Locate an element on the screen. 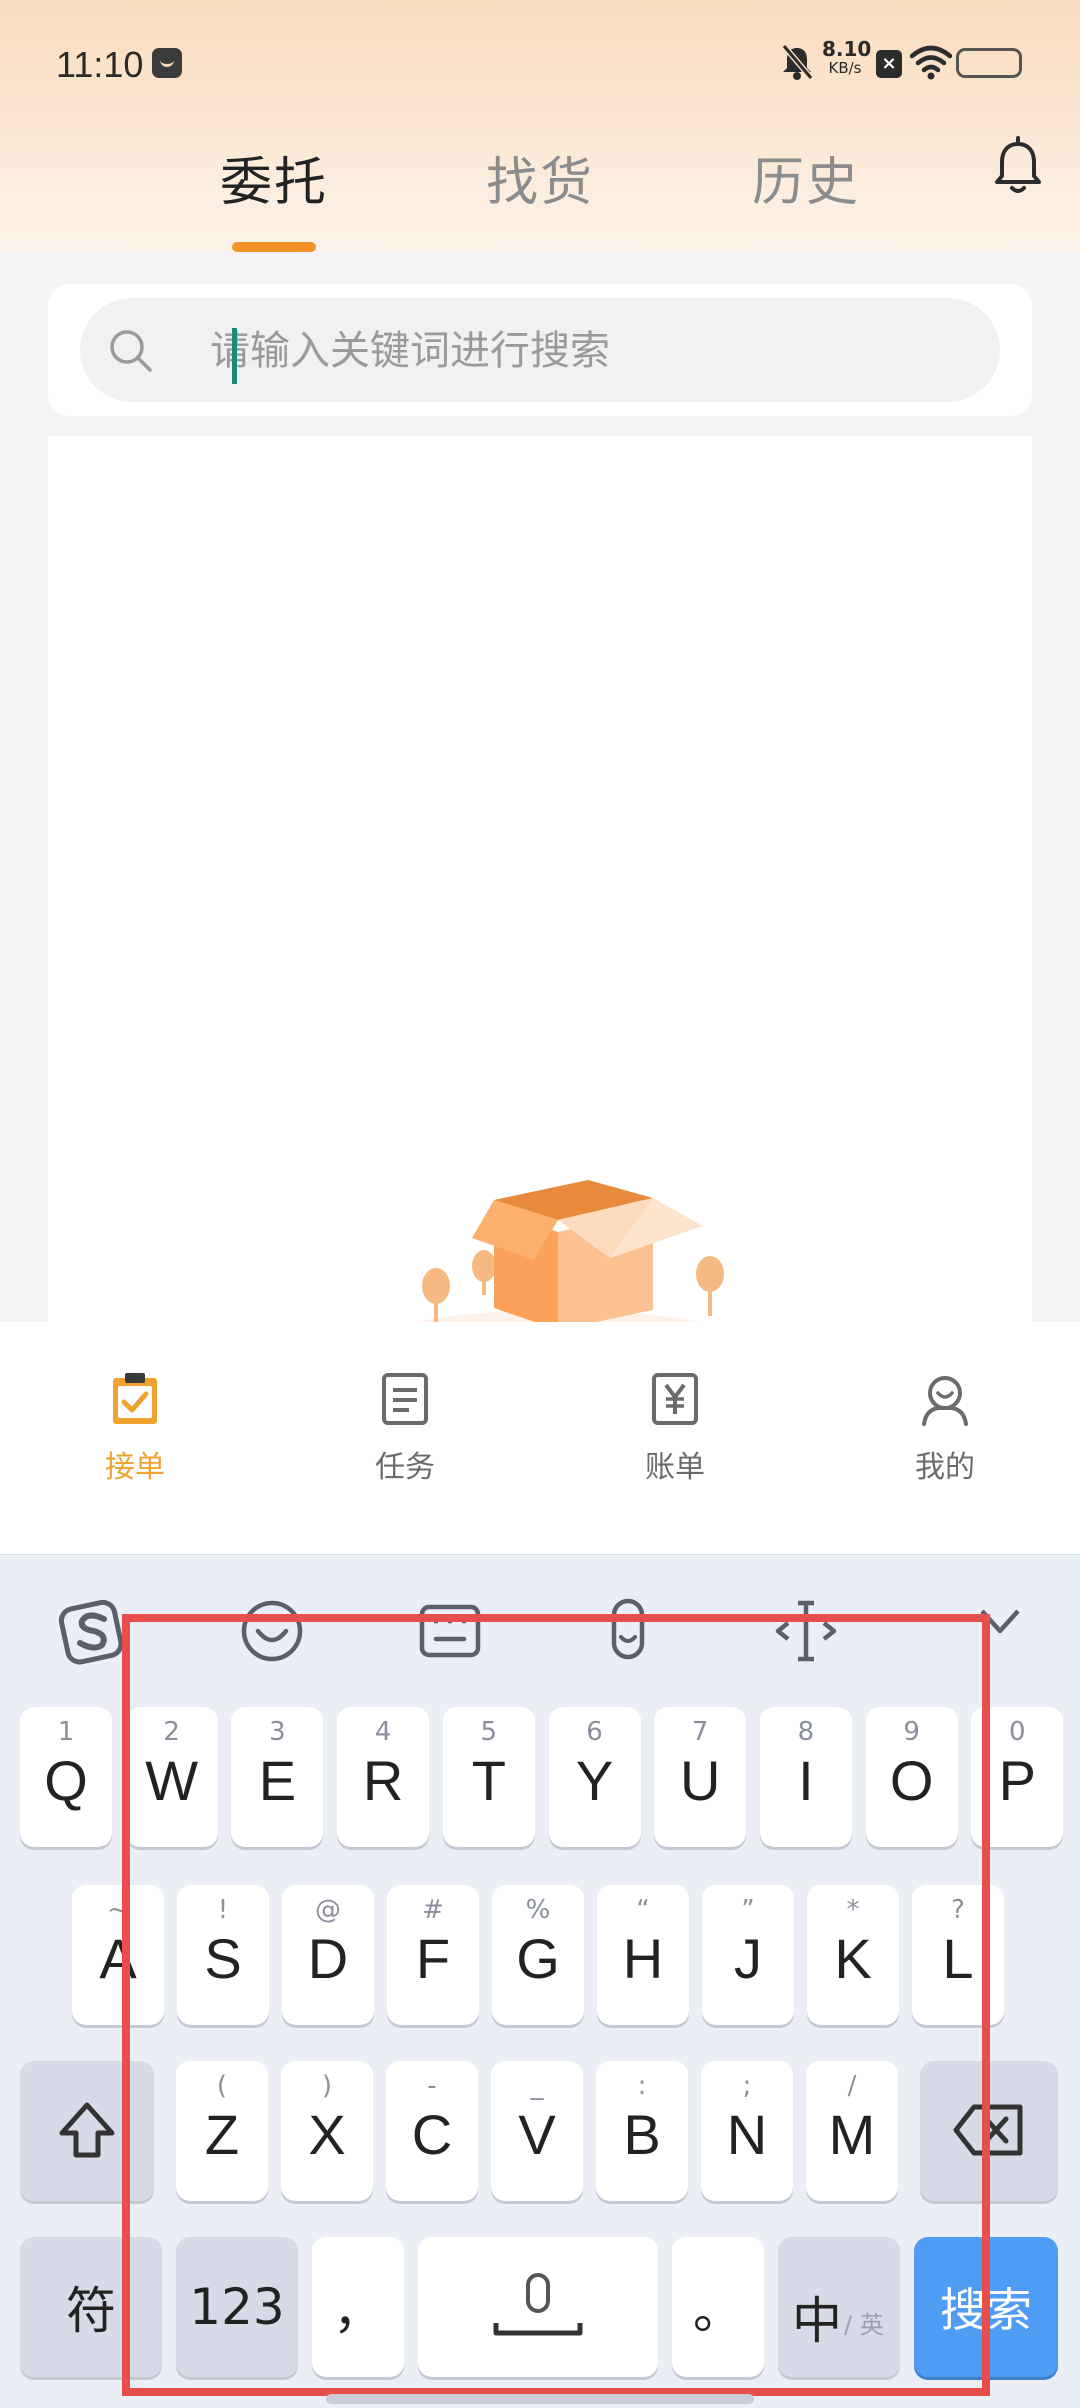  key-e: 3E is located at coordinates (277, 1777).